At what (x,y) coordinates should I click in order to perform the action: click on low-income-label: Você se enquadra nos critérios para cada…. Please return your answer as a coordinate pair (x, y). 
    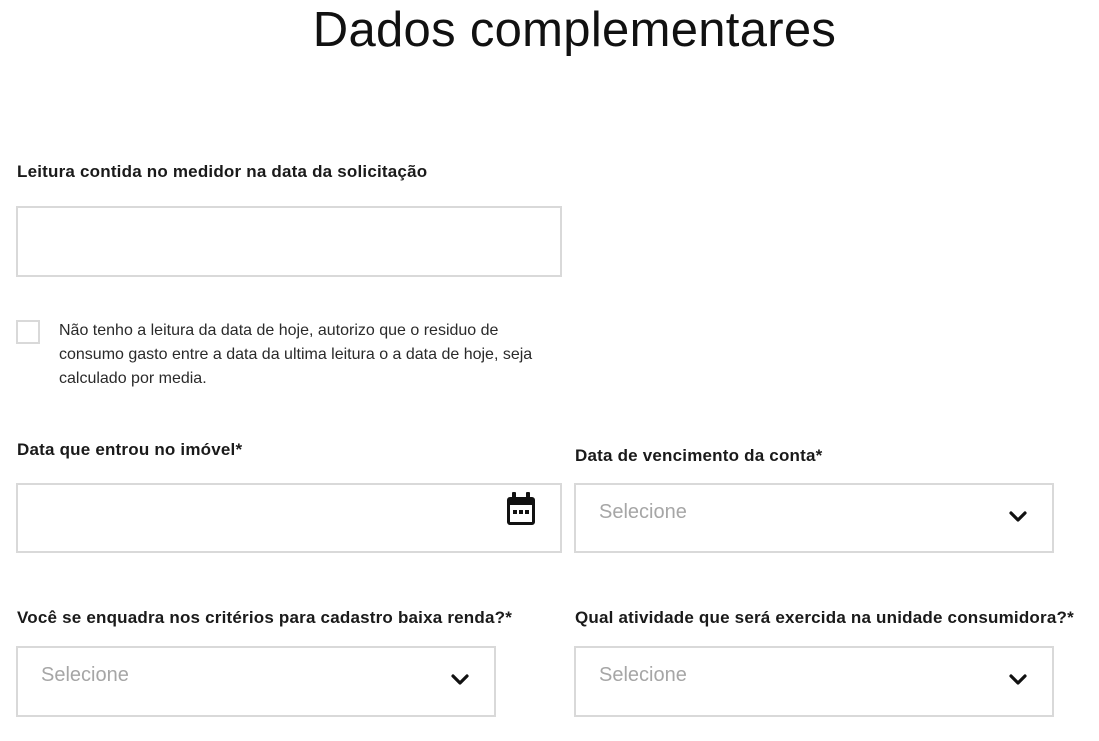
    Looking at the image, I should click on (265, 617).